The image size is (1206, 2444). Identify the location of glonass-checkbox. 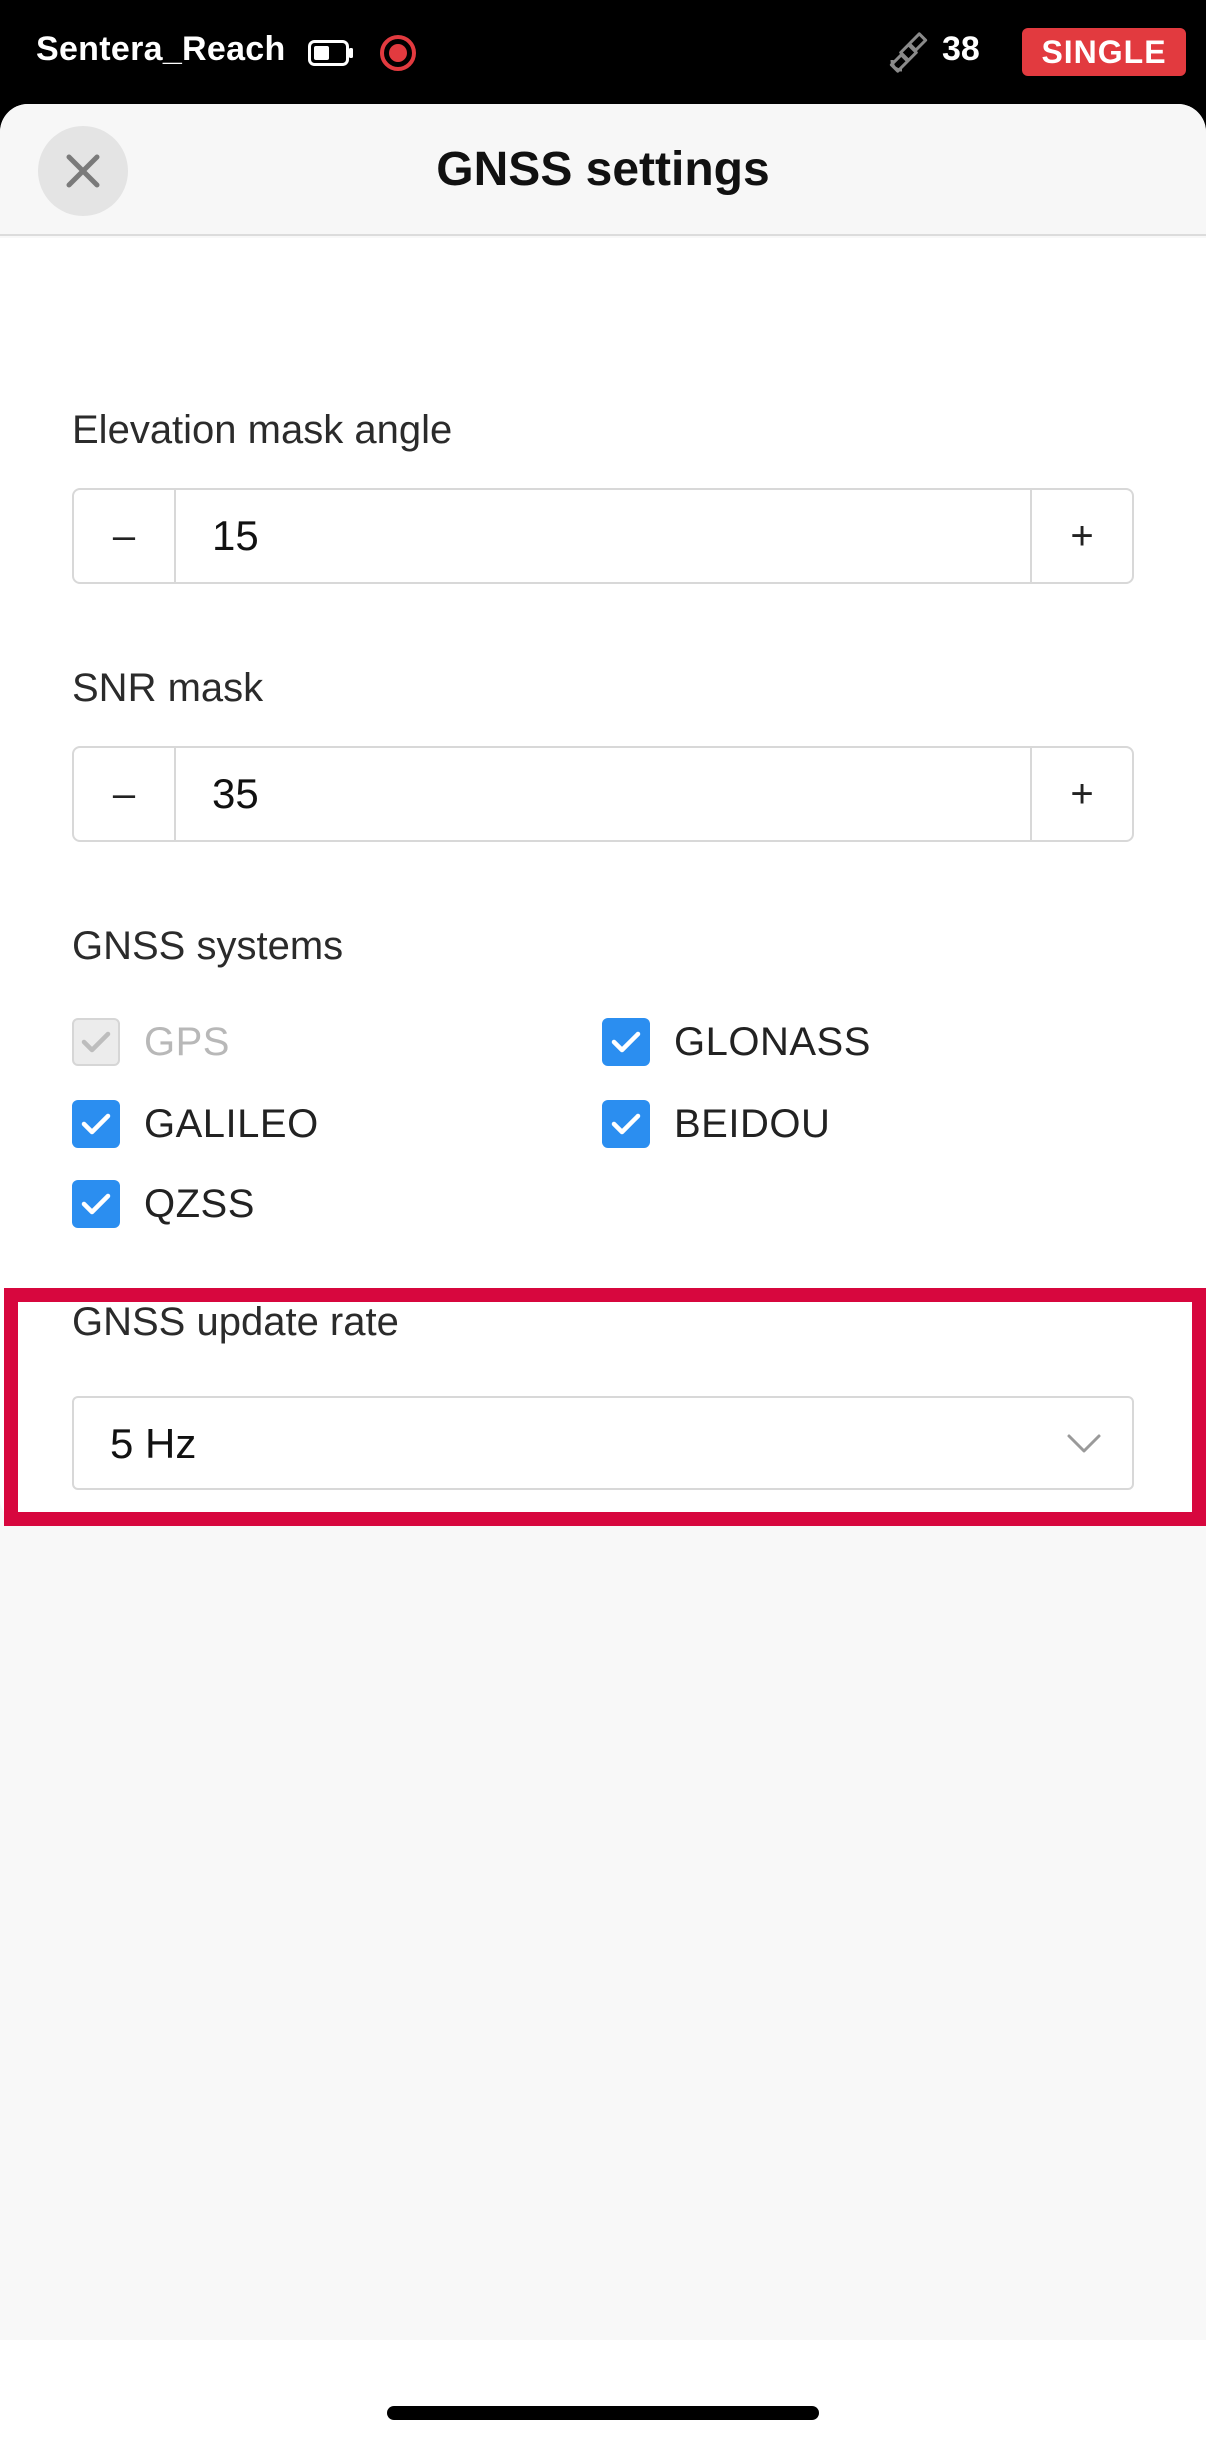
(626, 1042).